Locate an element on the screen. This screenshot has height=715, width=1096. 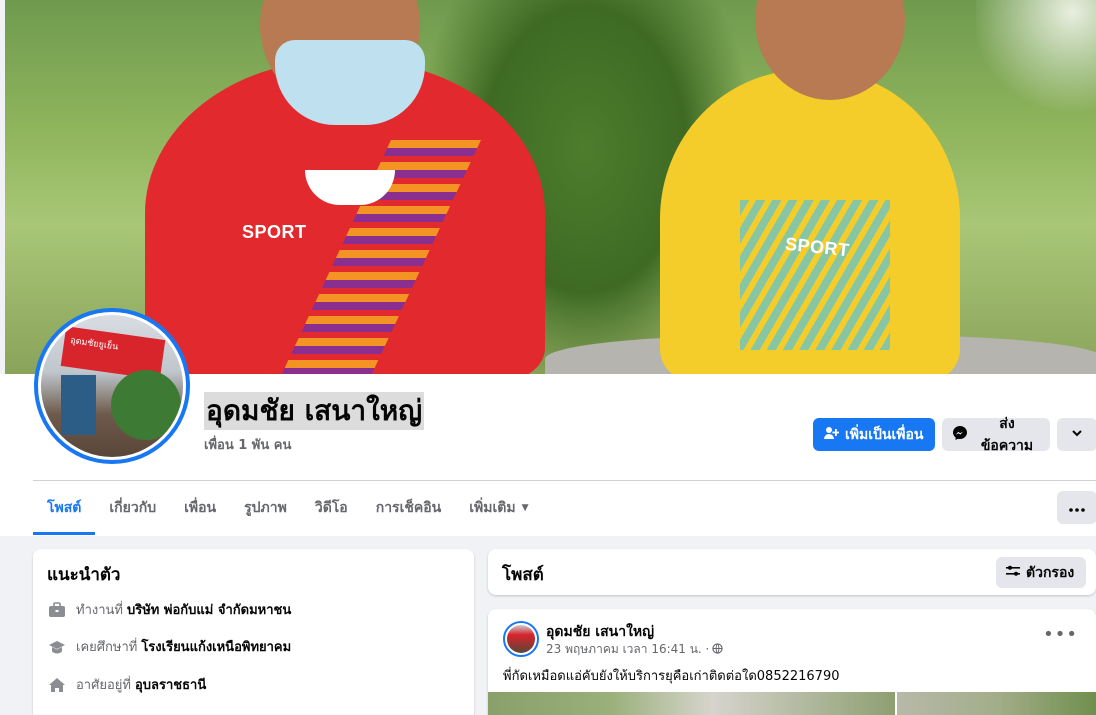
posts-header-title: โพสต์ is located at coordinates (523, 575).